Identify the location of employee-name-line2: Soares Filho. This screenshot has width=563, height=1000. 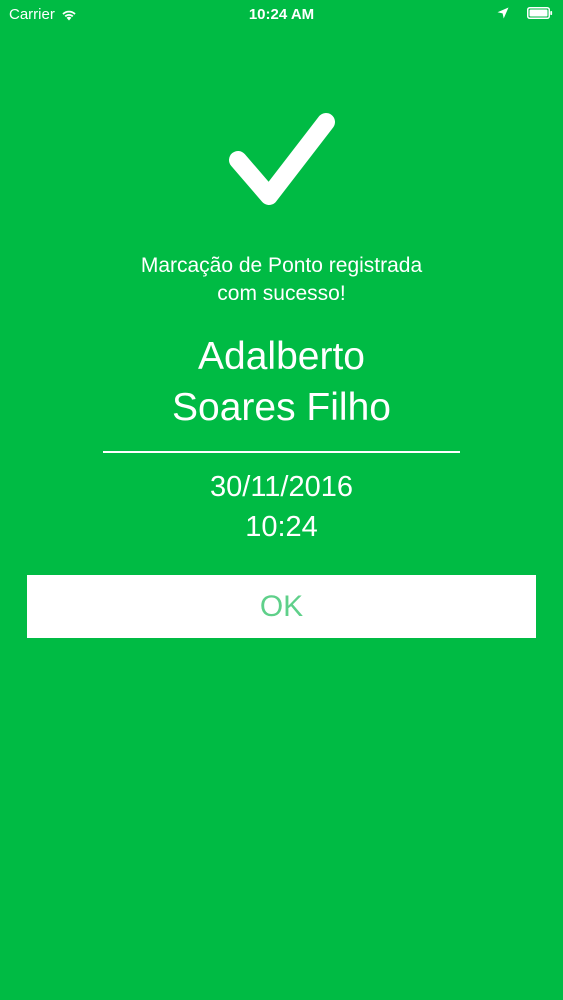
(281, 407).